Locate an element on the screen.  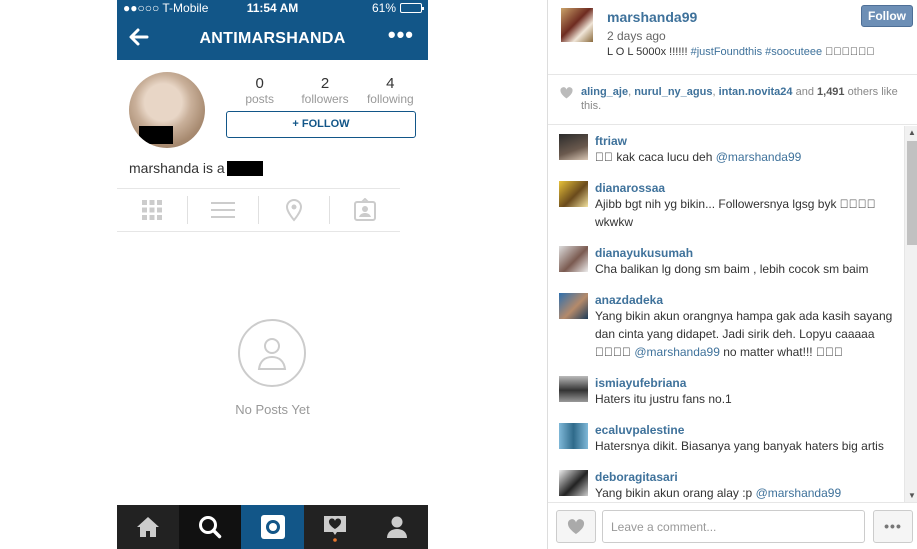
comment-body: Haters itu justru fans no.1 is located at coordinates (663, 399).